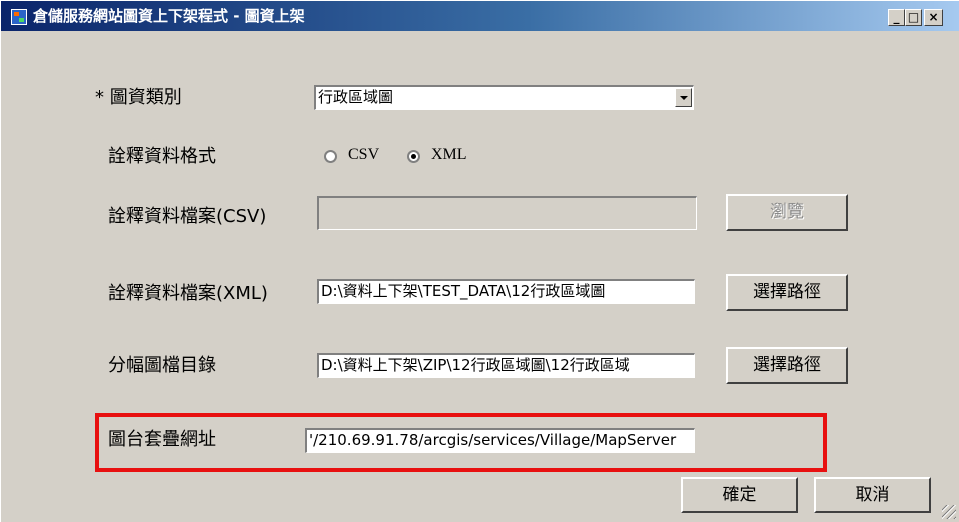 The width and height of the screenshot is (959, 522). What do you see at coordinates (162, 156) in the screenshot?
I see `format-label: 詮釋資料格式` at bounding box center [162, 156].